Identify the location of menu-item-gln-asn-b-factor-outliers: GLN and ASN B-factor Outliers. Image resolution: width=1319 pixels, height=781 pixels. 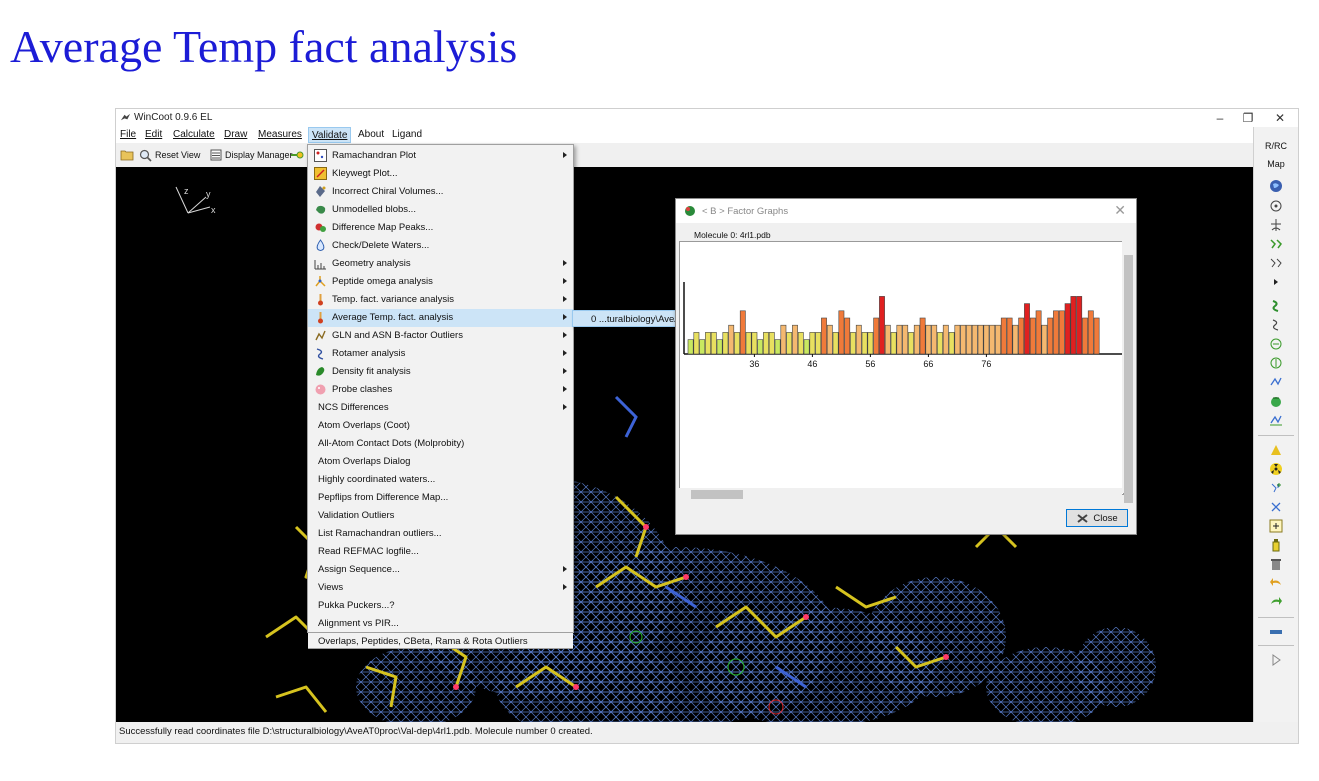
(440, 336).